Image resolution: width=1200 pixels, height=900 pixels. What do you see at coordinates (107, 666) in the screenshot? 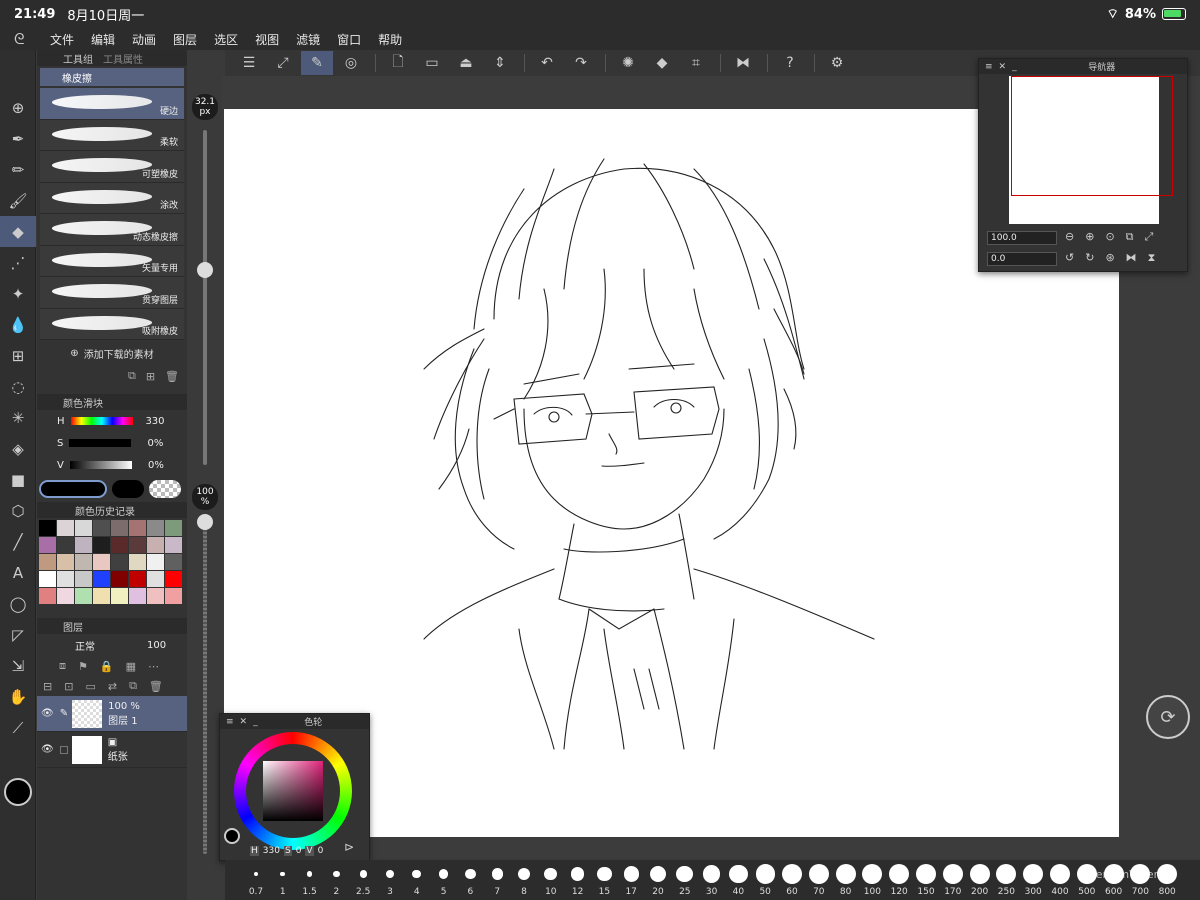
I see `layer-lock-icon: 🔒` at bounding box center [107, 666].